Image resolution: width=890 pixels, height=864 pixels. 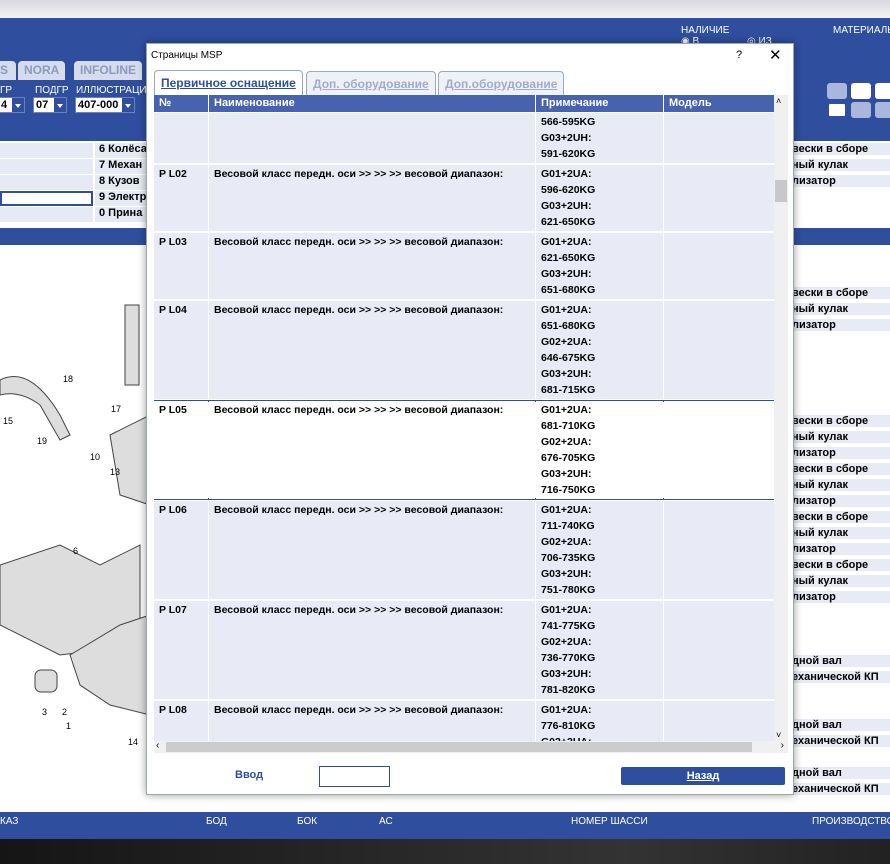 What do you see at coordinates (372, 103) in the screenshot?
I see `col-name: Наименование` at bounding box center [372, 103].